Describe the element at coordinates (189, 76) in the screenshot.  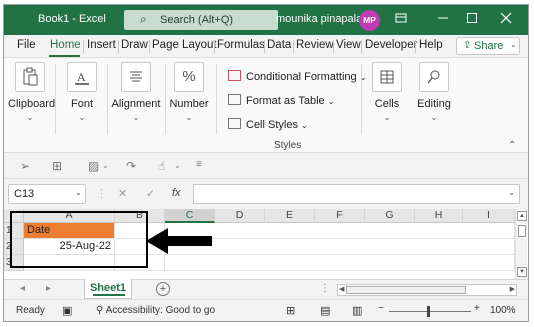
I see `percent-glyph: %` at that location.